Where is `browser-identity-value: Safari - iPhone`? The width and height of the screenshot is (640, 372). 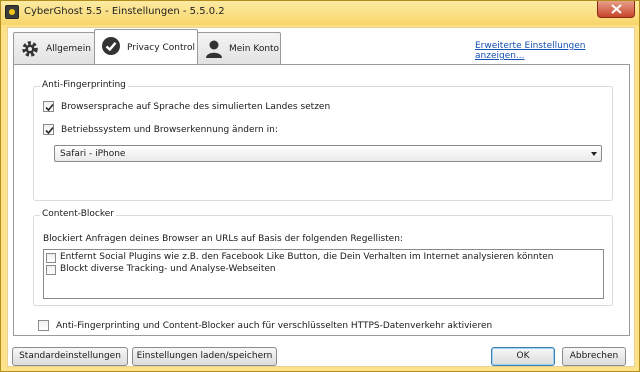 browser-identity-value: Safari - iPhone is located at coordinates (93, 154).